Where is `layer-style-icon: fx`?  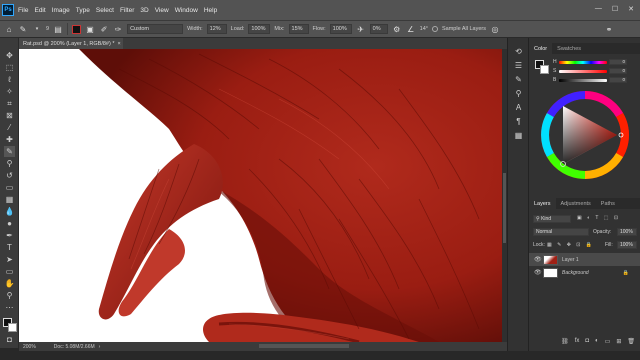 layer-style-icon: fx is located at coordinates (577, 343).